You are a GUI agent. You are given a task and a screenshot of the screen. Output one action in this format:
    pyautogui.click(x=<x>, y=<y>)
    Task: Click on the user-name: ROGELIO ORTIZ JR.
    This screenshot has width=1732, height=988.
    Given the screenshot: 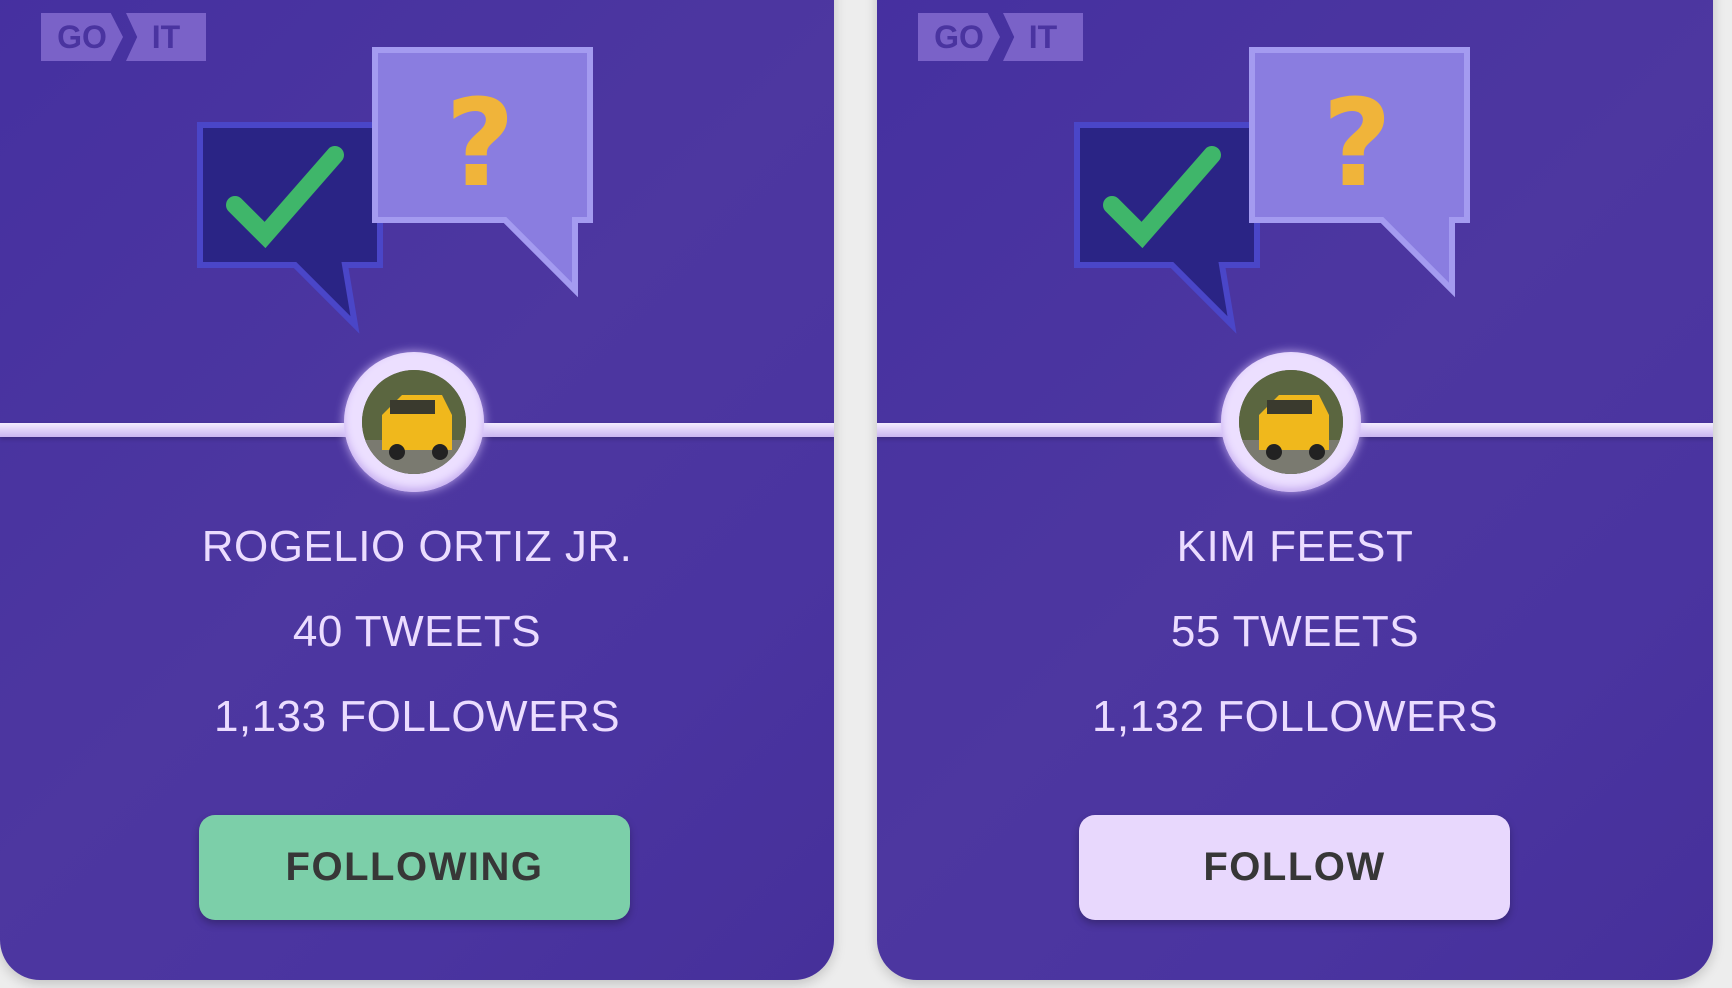 What is the action you would take?
    pyautogui.click(x=417, y=546)
    